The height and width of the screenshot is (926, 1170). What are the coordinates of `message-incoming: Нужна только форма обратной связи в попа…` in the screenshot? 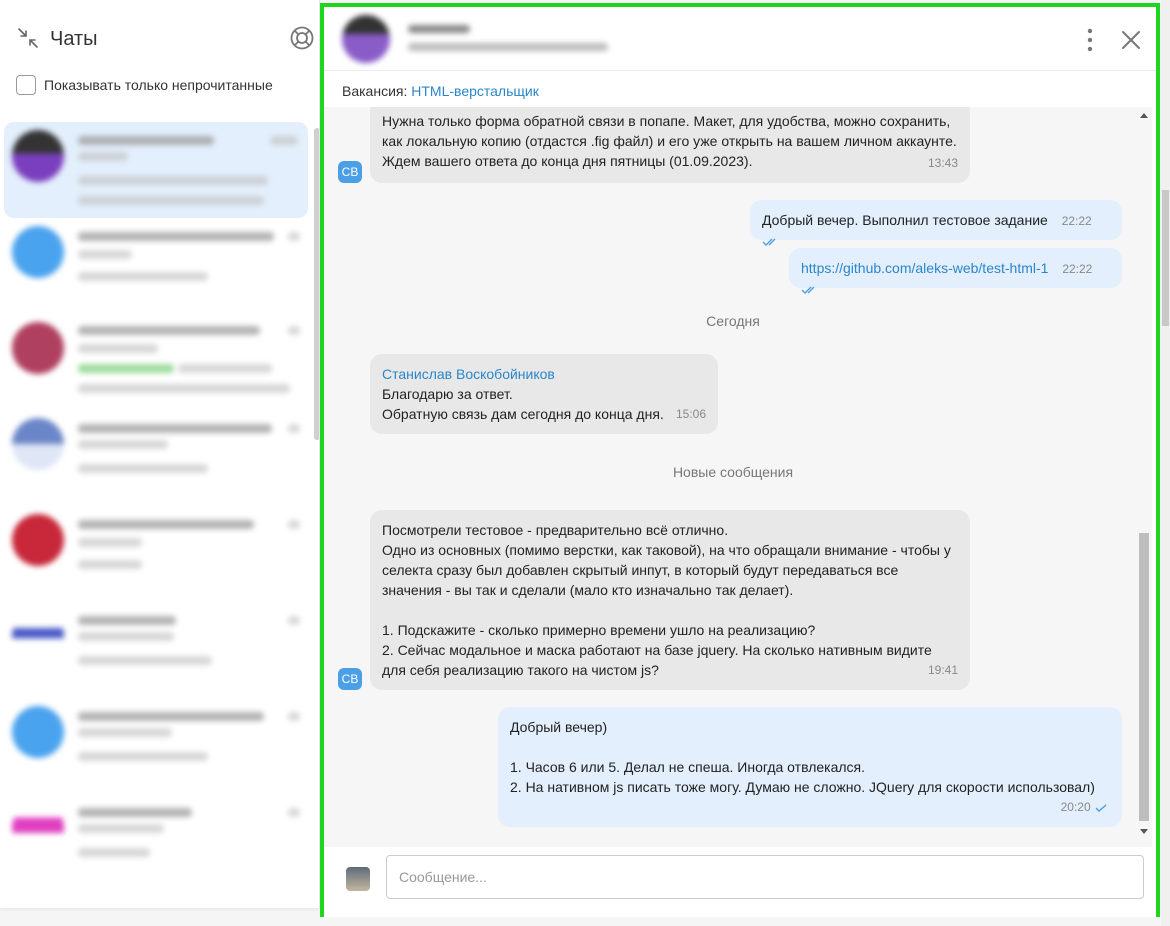 It's located at (670, 145).